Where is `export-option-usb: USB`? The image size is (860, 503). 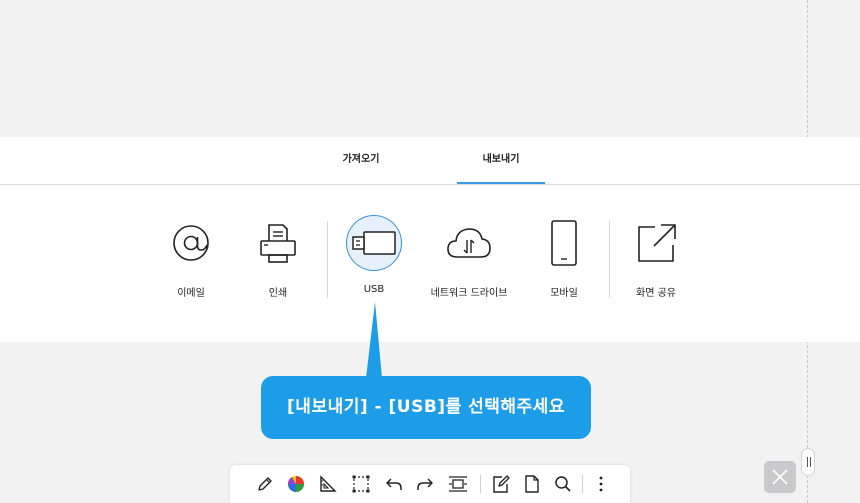 export-option-usb: USB is located at coordinates (374, 258).